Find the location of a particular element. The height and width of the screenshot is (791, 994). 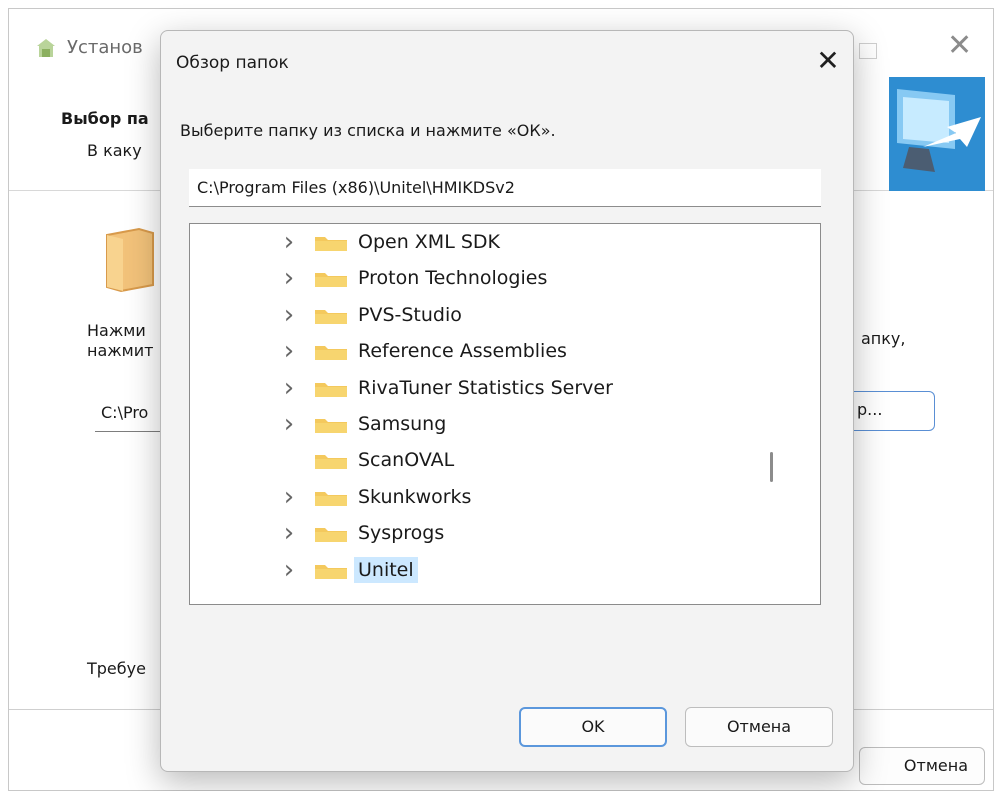

tree-item-label: Samsung is located at coordinates (402, 424).